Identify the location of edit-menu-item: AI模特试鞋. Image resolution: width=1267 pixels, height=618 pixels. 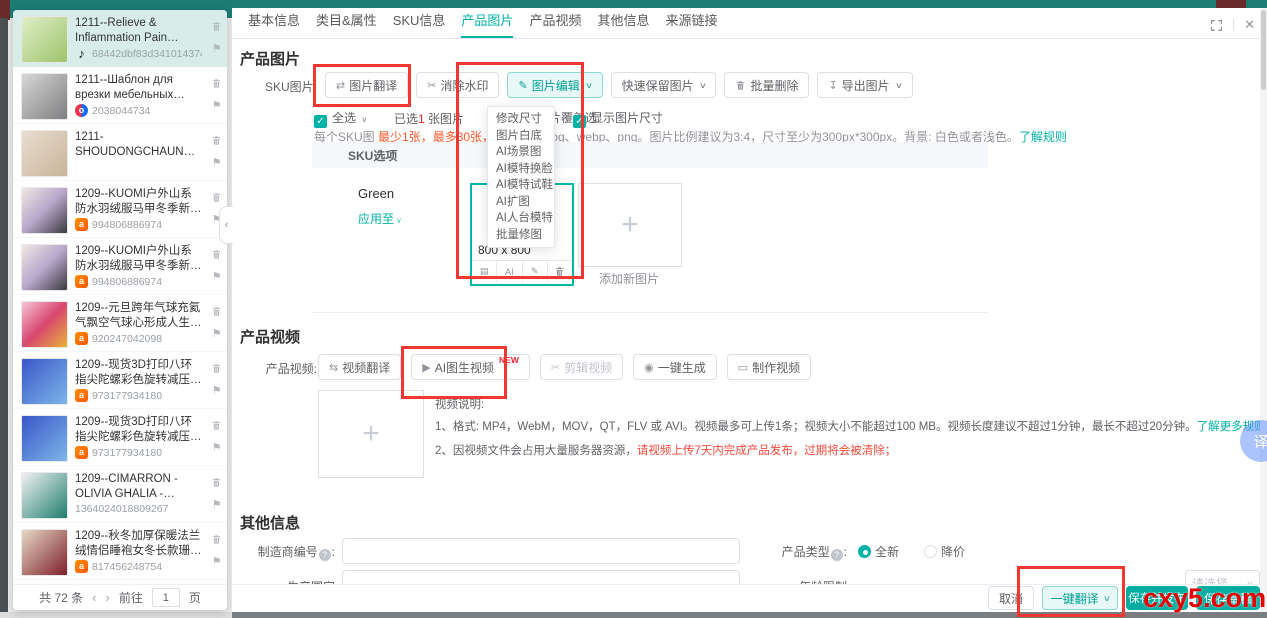
(521, 185).